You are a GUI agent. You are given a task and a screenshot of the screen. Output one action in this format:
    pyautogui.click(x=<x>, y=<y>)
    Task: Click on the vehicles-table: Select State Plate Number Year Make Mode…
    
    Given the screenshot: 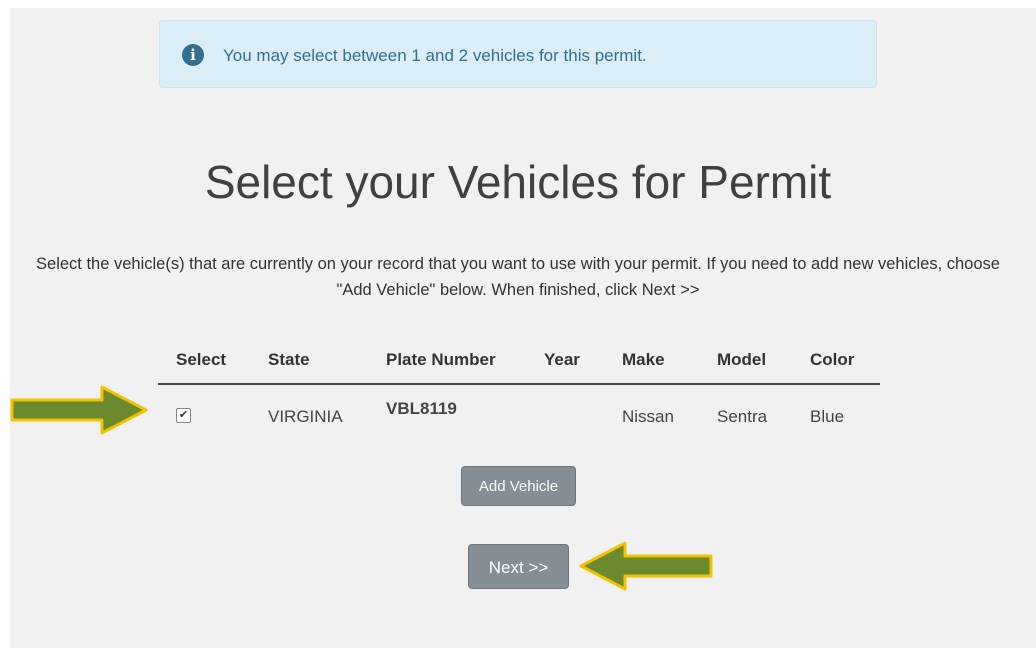 What is the action you would take?
    pyautogui.click(x=519, y=398)
    